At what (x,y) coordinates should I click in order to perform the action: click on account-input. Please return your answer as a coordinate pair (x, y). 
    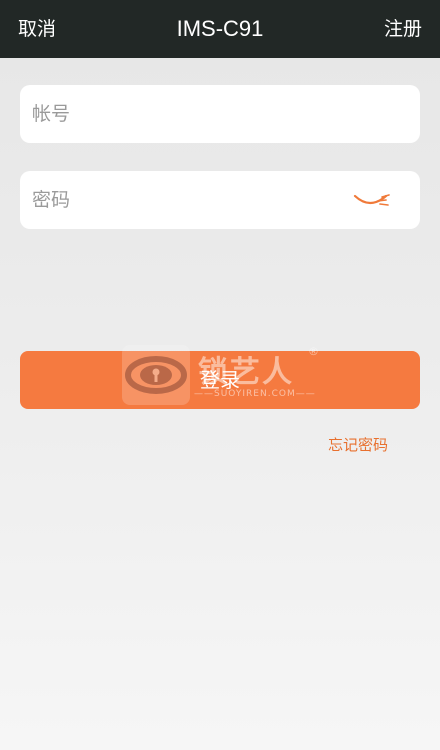
    Looking at the image, I should click on (192, 114).